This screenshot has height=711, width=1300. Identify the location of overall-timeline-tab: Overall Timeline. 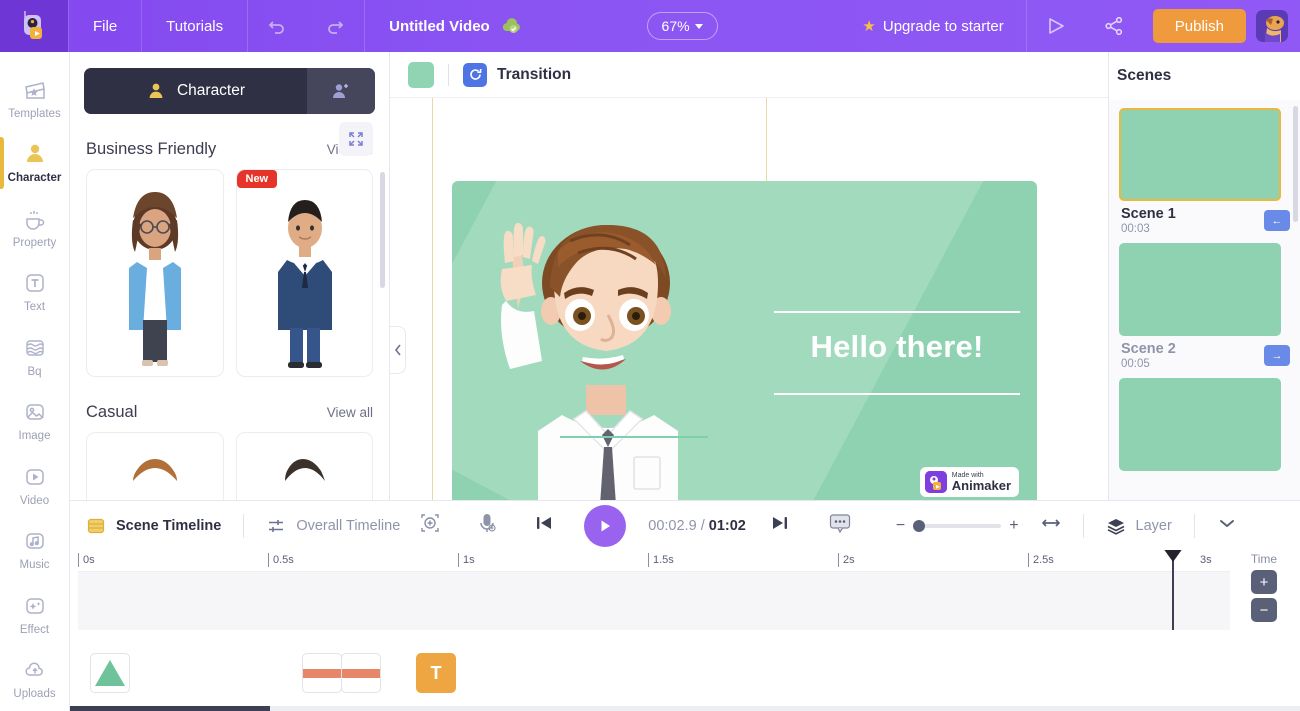
(333, 526).